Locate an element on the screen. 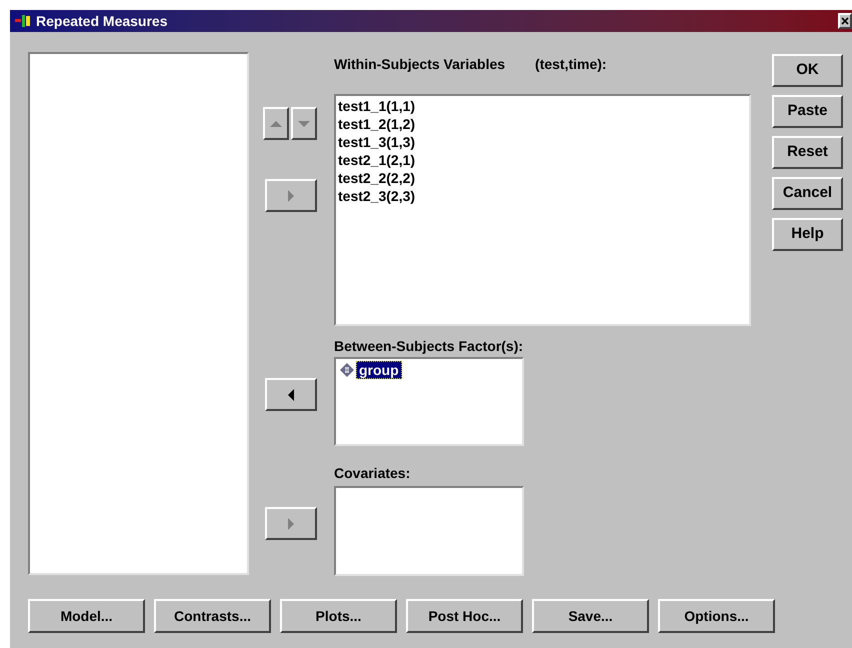 Image resolution: width=852 pixels, height=648 pixels. list-item: test1_2(1,2) is located at coordinates (543, 124).